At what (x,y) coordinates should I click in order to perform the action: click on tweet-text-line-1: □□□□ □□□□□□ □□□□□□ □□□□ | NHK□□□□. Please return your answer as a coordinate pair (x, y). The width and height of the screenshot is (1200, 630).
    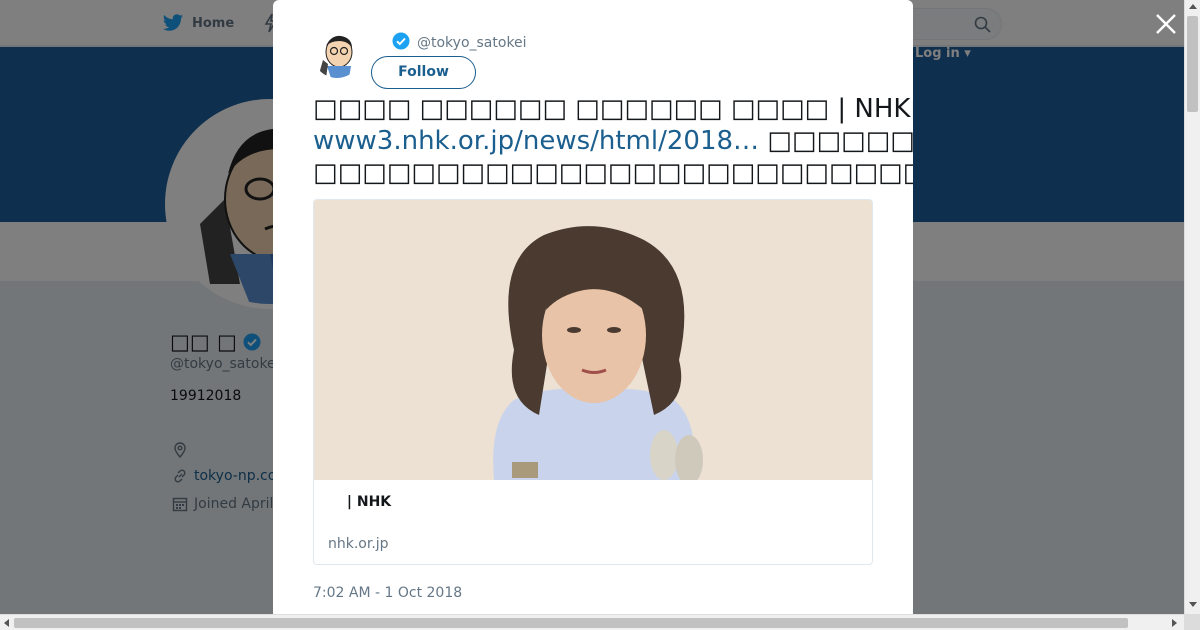
    Looking at the image, I should click on (613, 109).